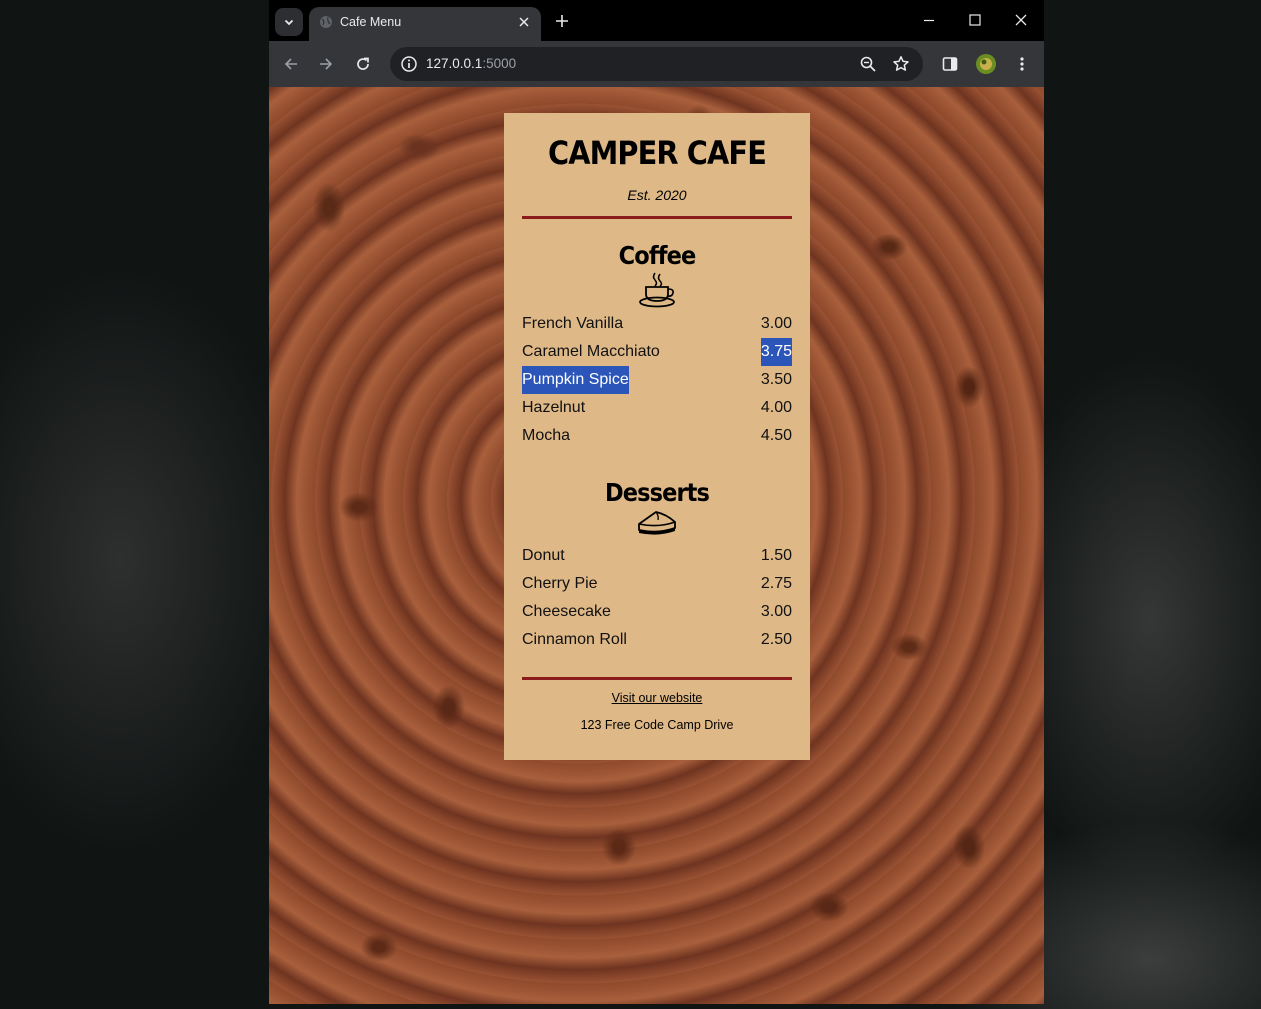 The image size is (1261, 1009). What do you see at coordinates (326, 22) in the screenshot?
I see `globe-icon` at bounding box center [326, 22].